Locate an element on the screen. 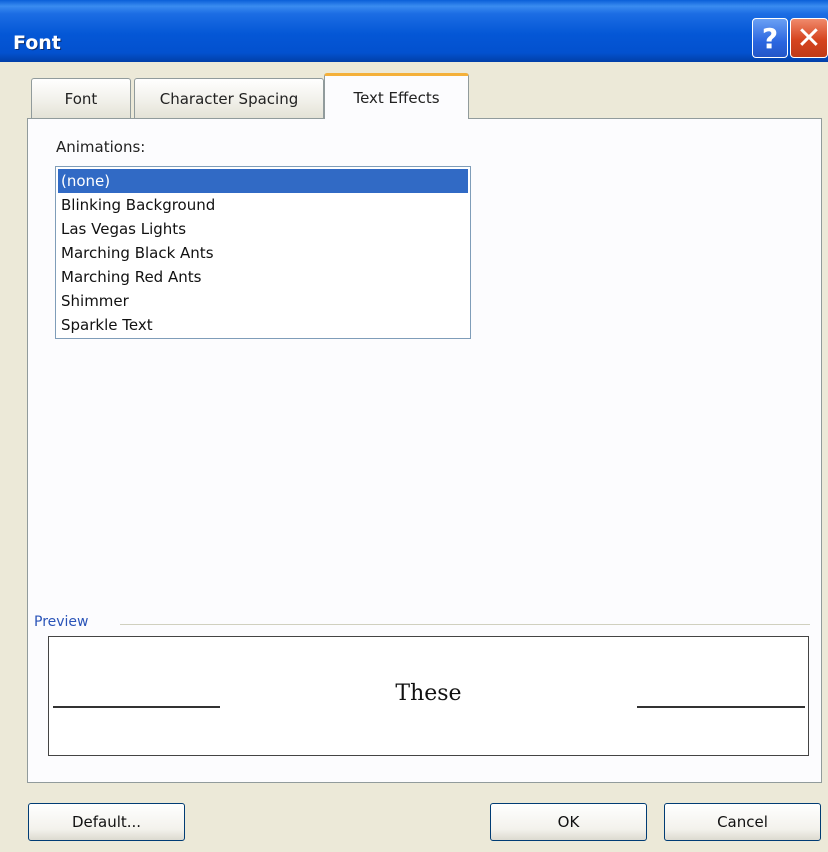 The image size is (828, 852). list-item: Marching Black Ants is located at coordinates (263, 253).